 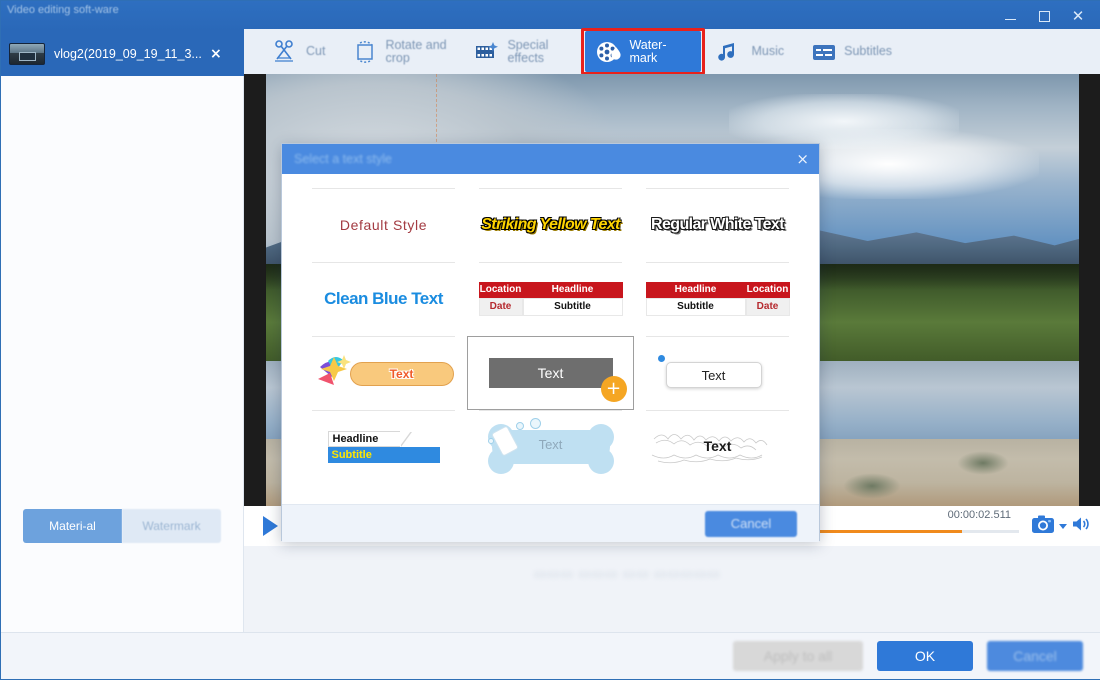 I want to click on style-option-news-banner-right: Headline Location Subtitle Date, so click(x=717, y=299).